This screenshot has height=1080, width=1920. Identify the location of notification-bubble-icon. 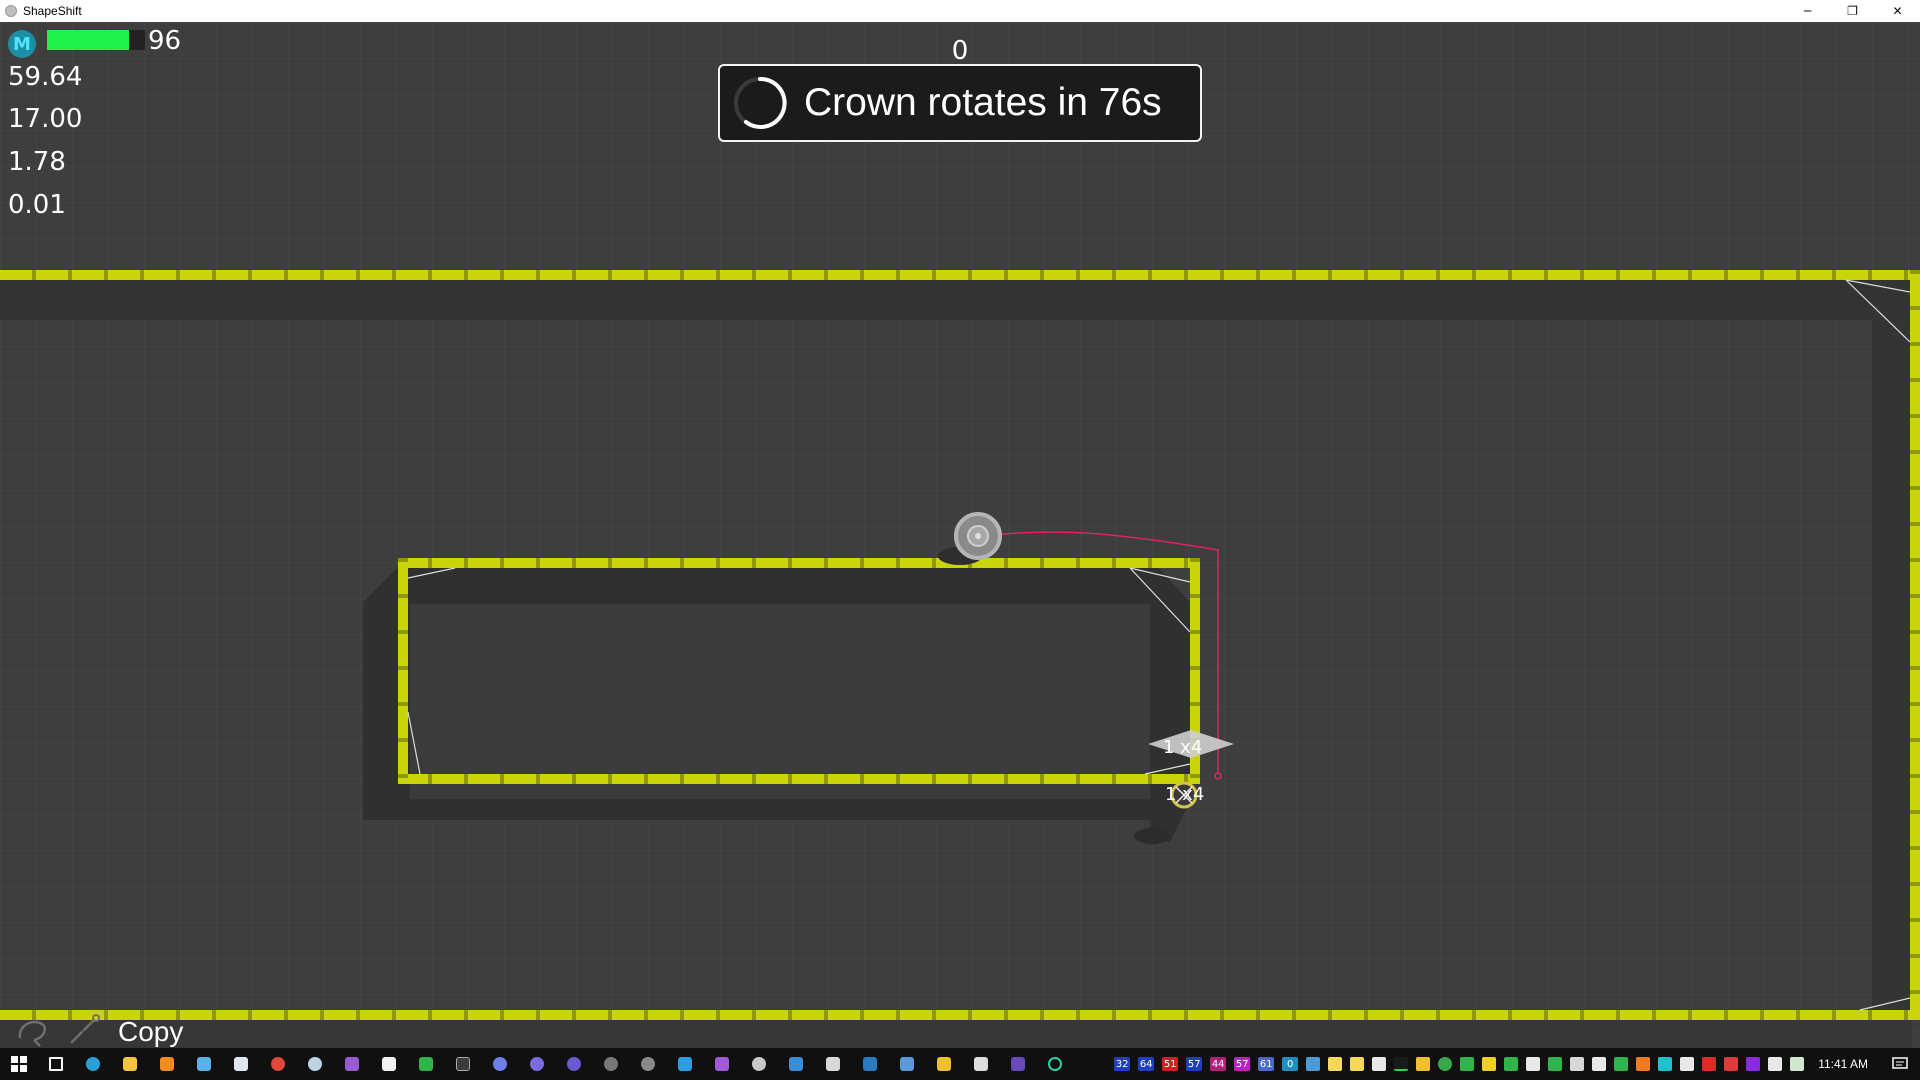
(1900, 1063).